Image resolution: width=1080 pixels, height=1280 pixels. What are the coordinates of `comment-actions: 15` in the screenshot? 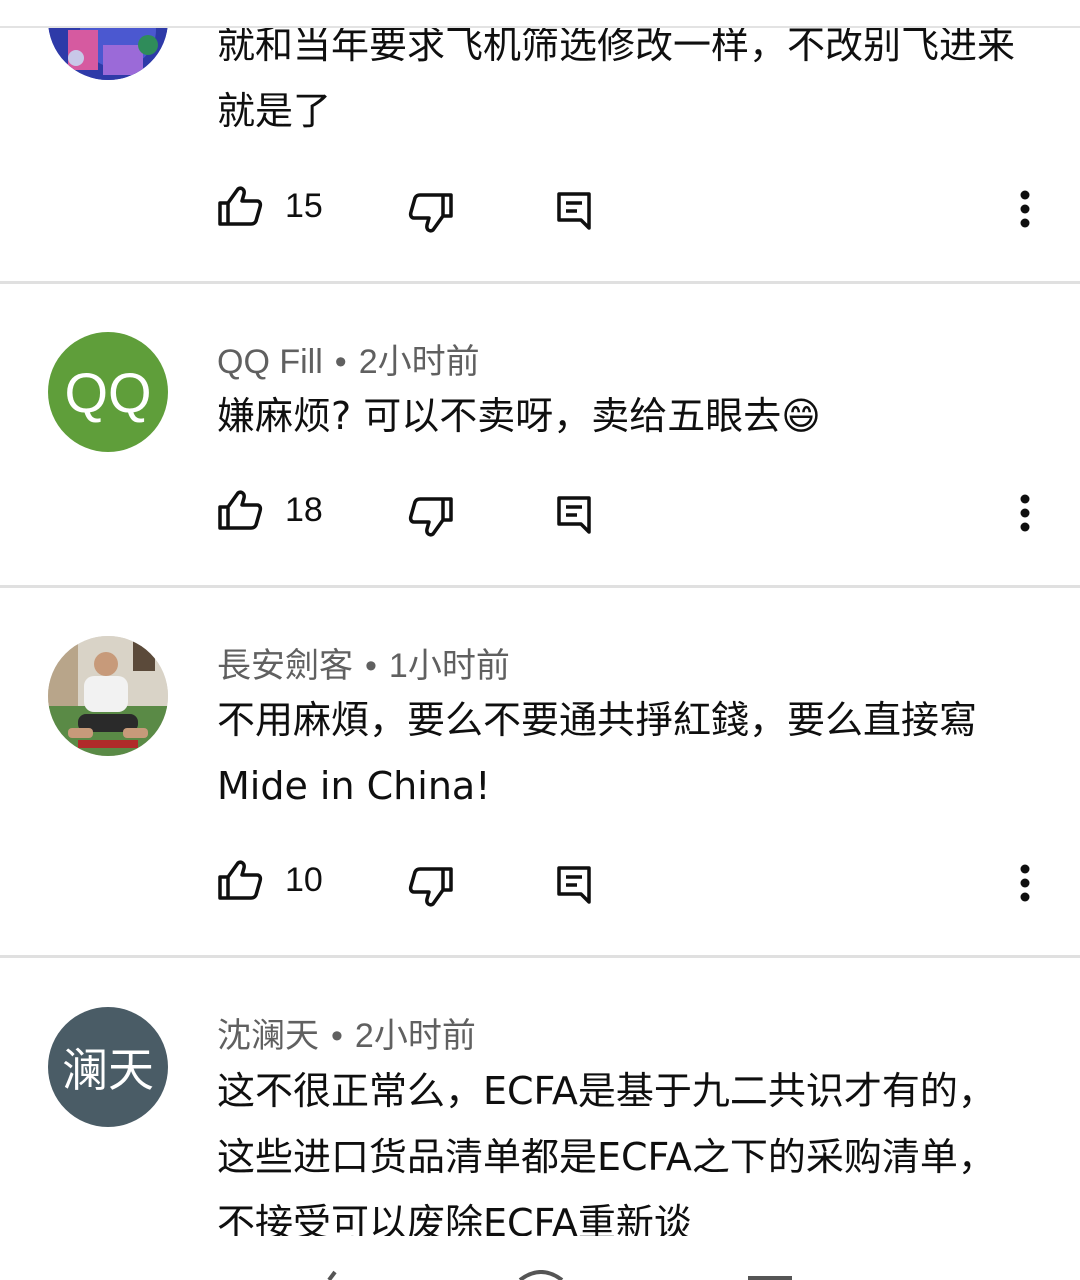 It's located at (540, 206).